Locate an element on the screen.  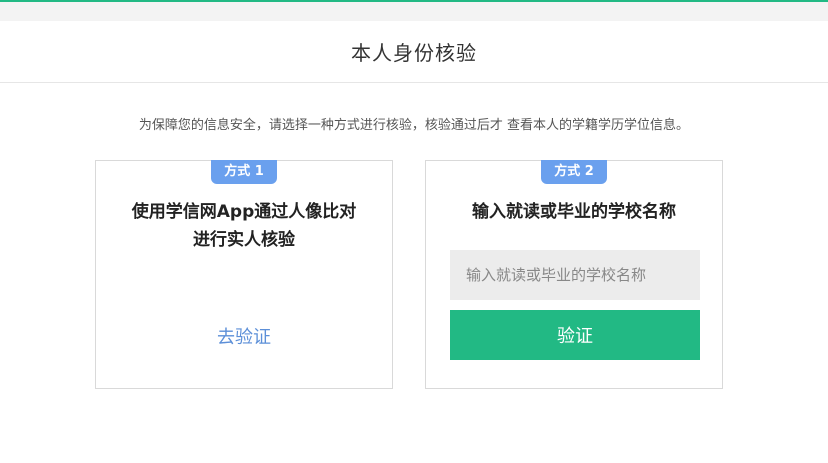
page-title: 本人身份核验 is located at coordinates (414, 53).